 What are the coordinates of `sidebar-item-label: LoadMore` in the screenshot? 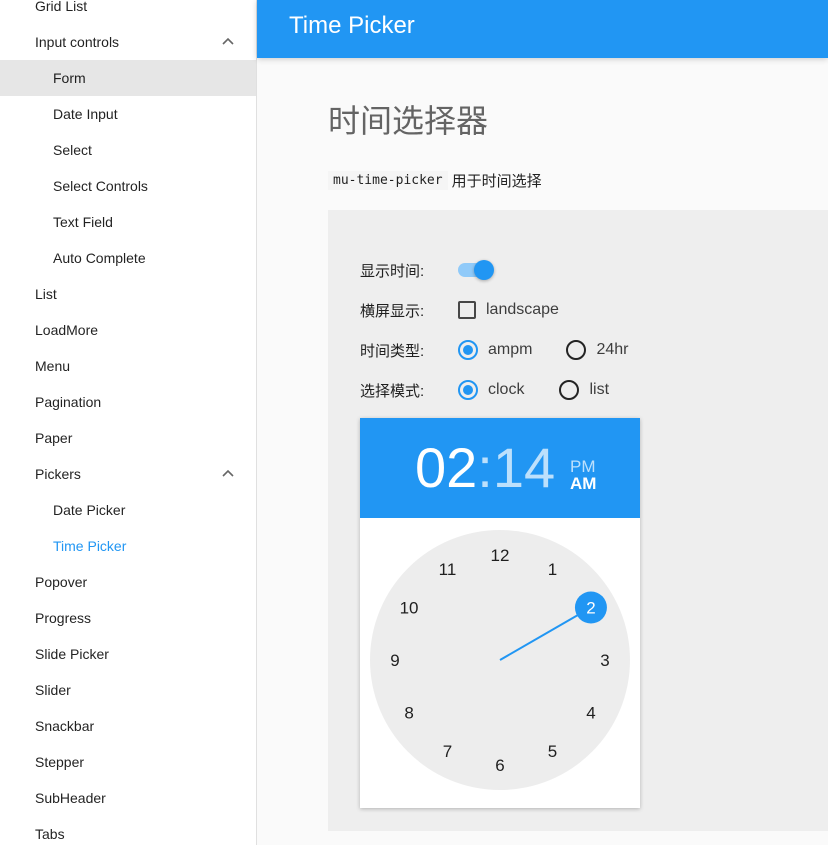 It's located at (67, 330).